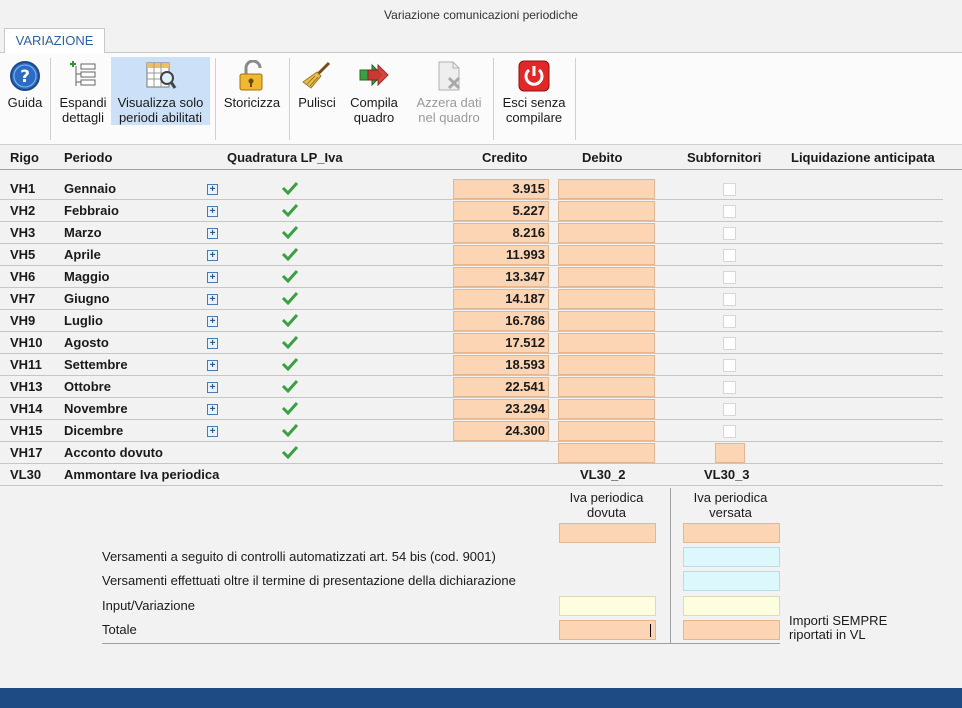 The image size is (962, 708). I want to click on azzera-dati-button: Azzera dati nel quadro, so click(449, 91).